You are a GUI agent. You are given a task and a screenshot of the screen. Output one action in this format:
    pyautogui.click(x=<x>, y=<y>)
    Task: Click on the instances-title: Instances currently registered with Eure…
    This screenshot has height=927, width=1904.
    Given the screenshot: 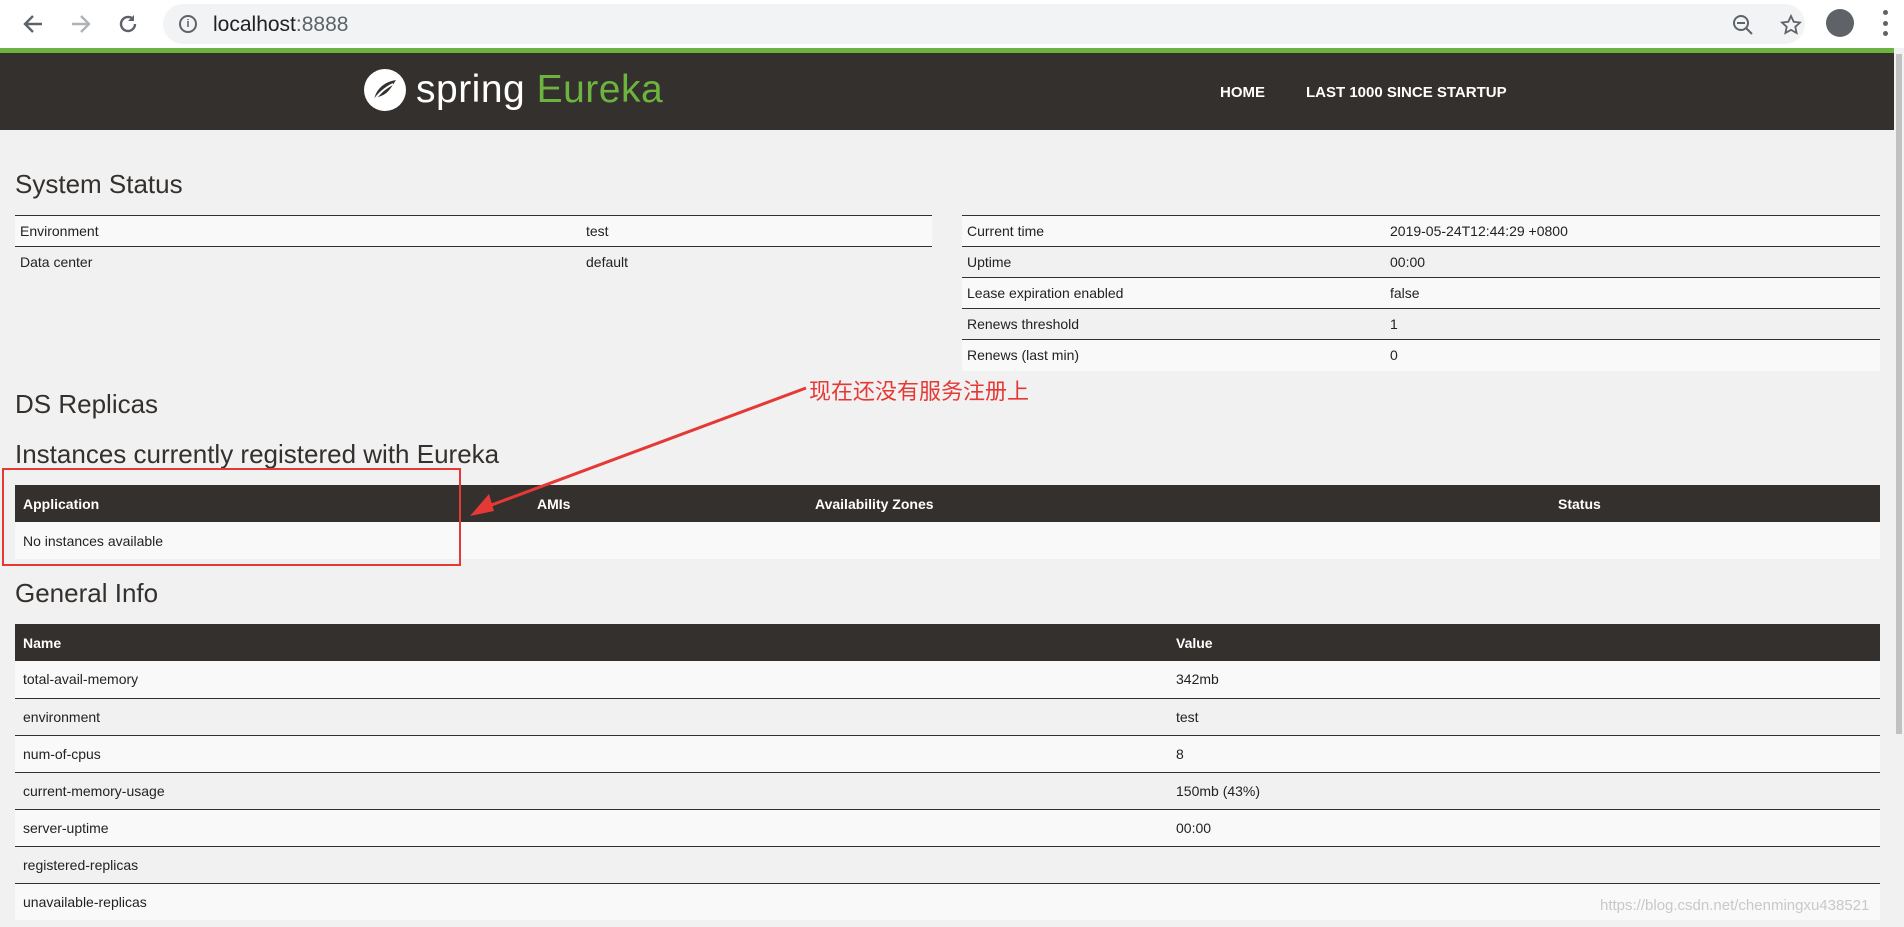 What is the action you would take?
    pyautogui.click(x=257, y=454)
    